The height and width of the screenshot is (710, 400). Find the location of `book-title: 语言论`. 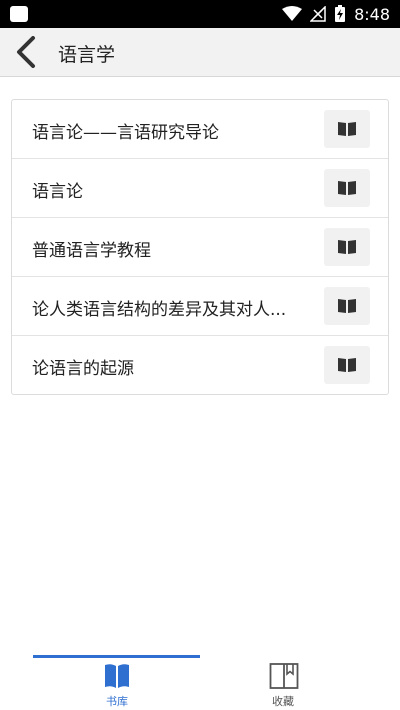

book-title: 语言论 is located at coordinates (57, 192).